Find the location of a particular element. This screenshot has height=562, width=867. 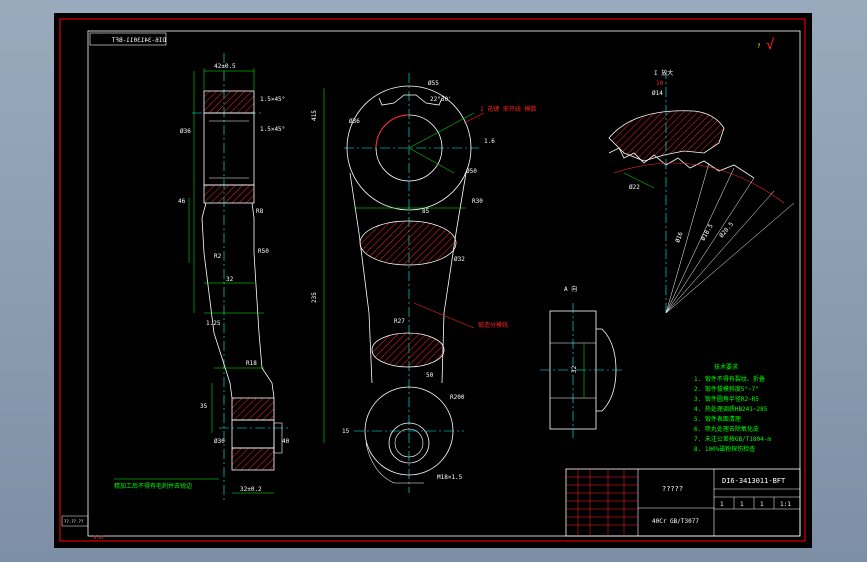

spline-dim-3: Ø18.5 is located at coordinates (707, 232).